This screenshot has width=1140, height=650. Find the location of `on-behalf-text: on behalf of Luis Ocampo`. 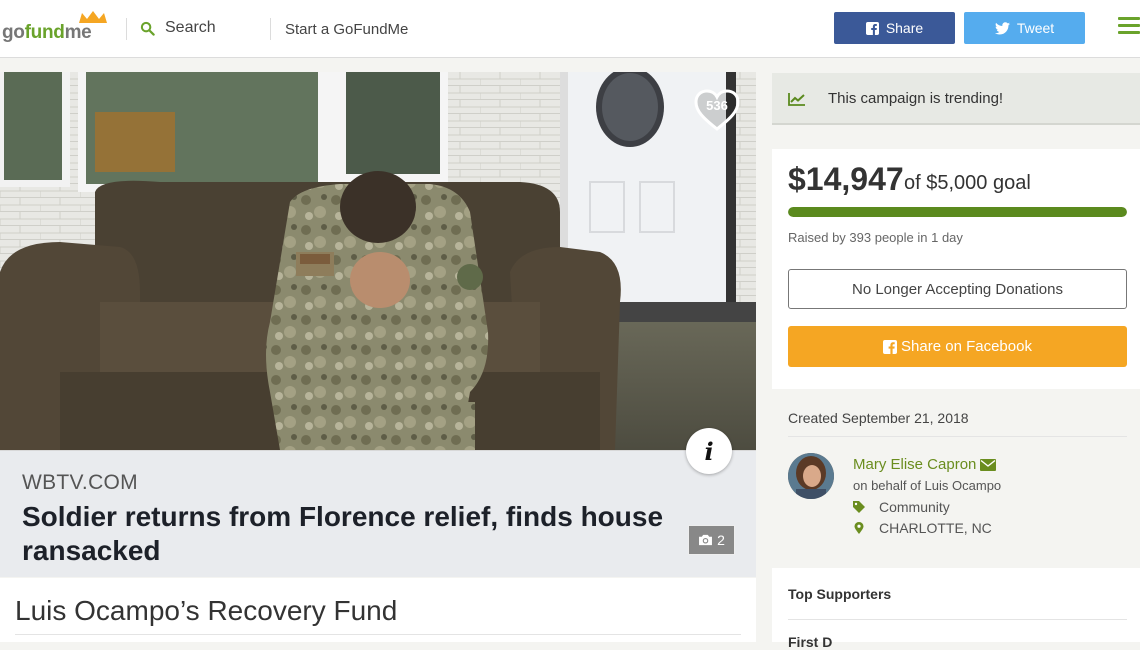

on-behalf-text: on behalf of Luis Ocampo is located at coordinates (927, 485).